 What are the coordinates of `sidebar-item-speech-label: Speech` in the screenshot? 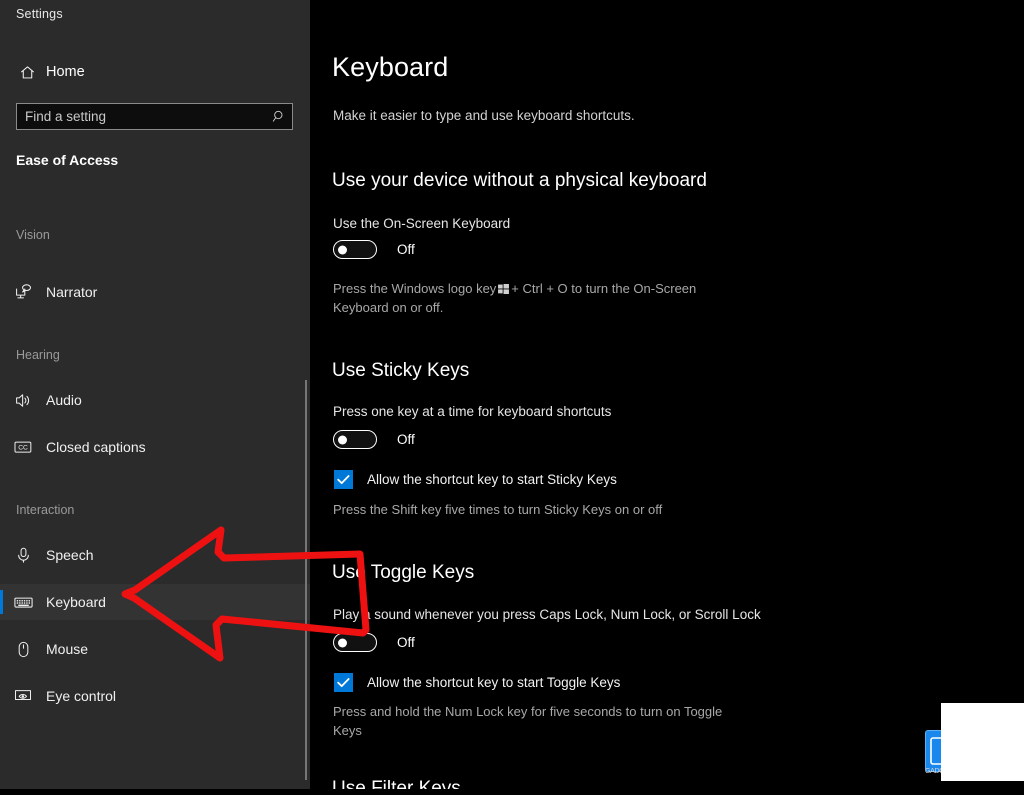 It's located at (70, 555).